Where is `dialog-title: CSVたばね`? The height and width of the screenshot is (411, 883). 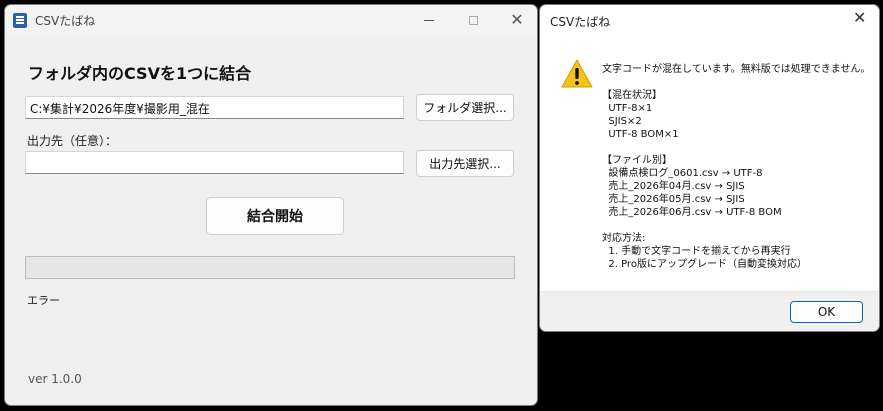
dialog-title: CSVたばね is located at coordinates (580, 22).